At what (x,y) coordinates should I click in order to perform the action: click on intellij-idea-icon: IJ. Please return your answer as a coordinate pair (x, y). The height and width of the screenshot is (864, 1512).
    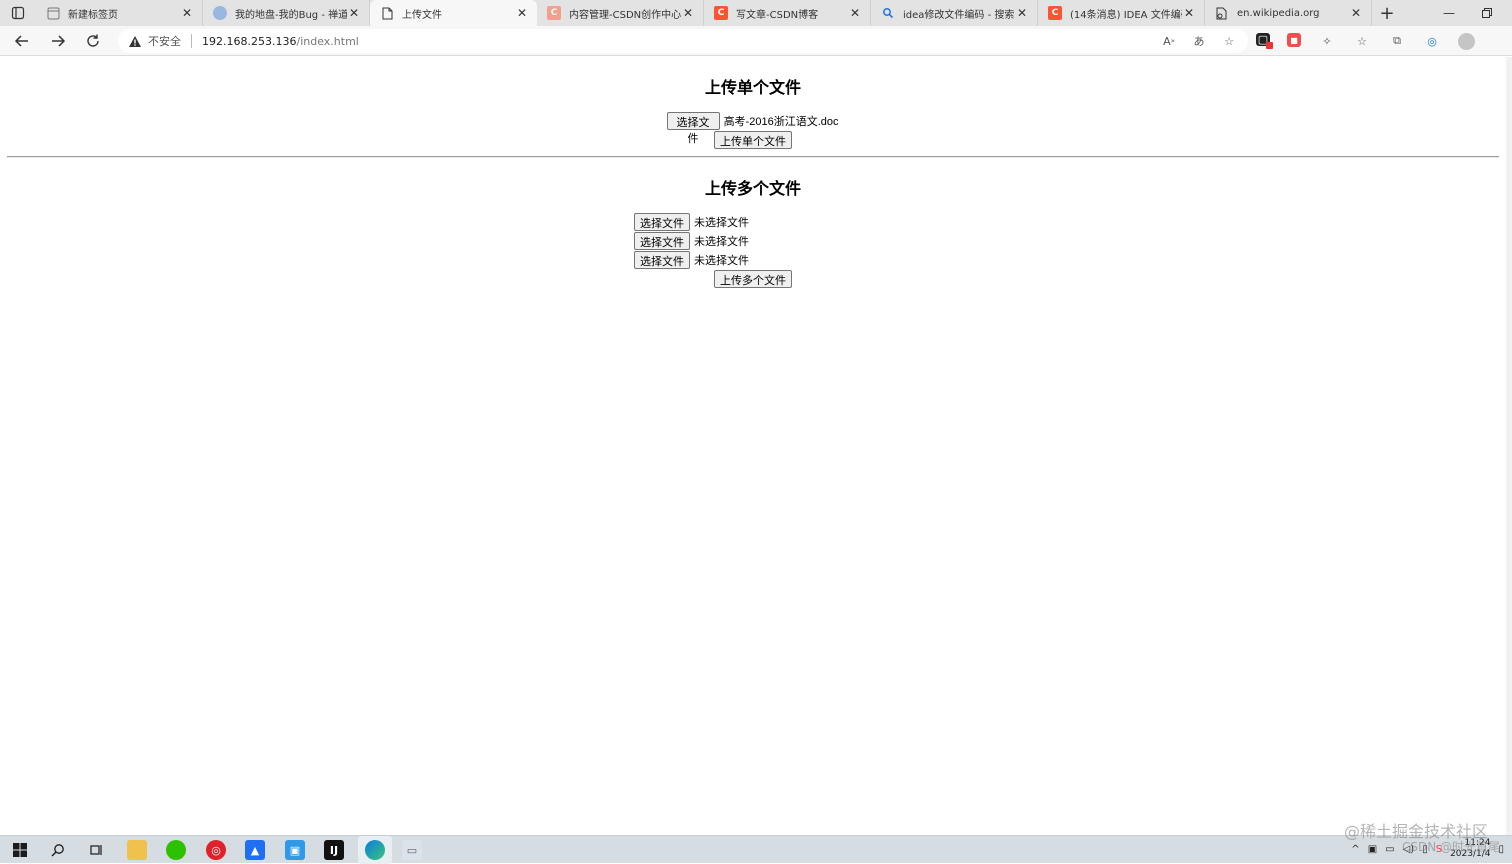
    Looking at the image, I should click on (334, 850).